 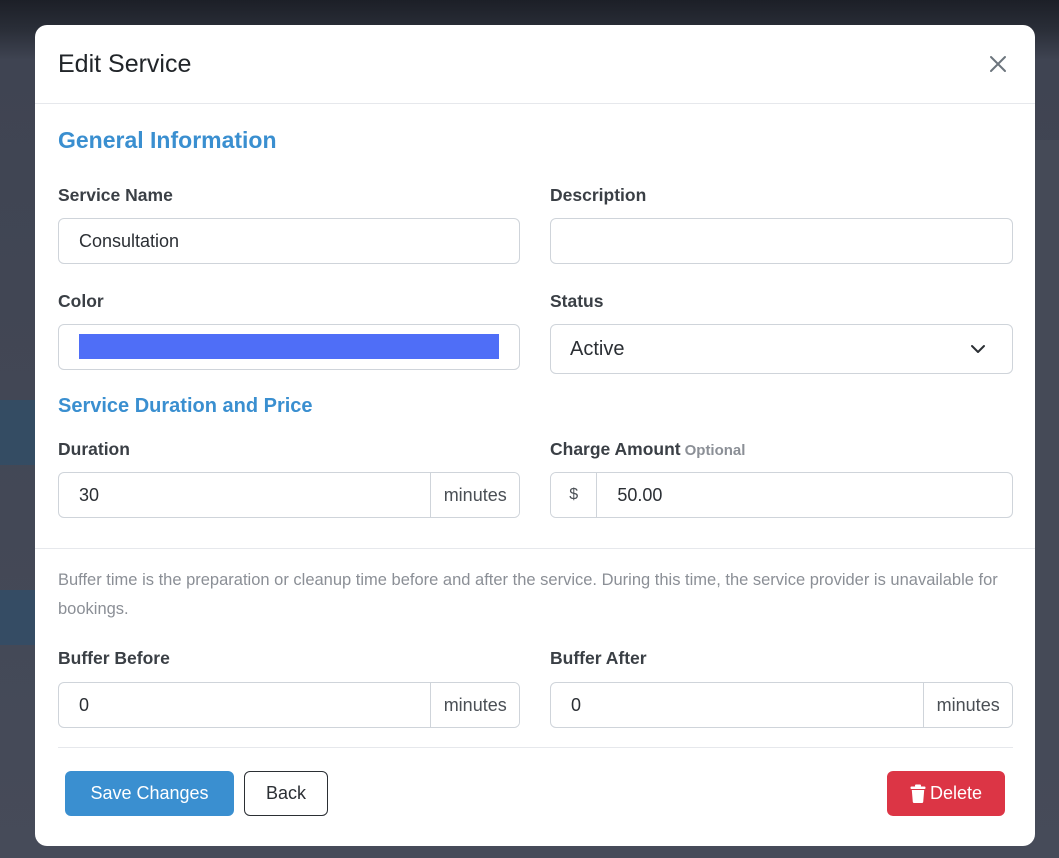 I want to click on delete-button-label: Delete, so click(x=956, y=793).